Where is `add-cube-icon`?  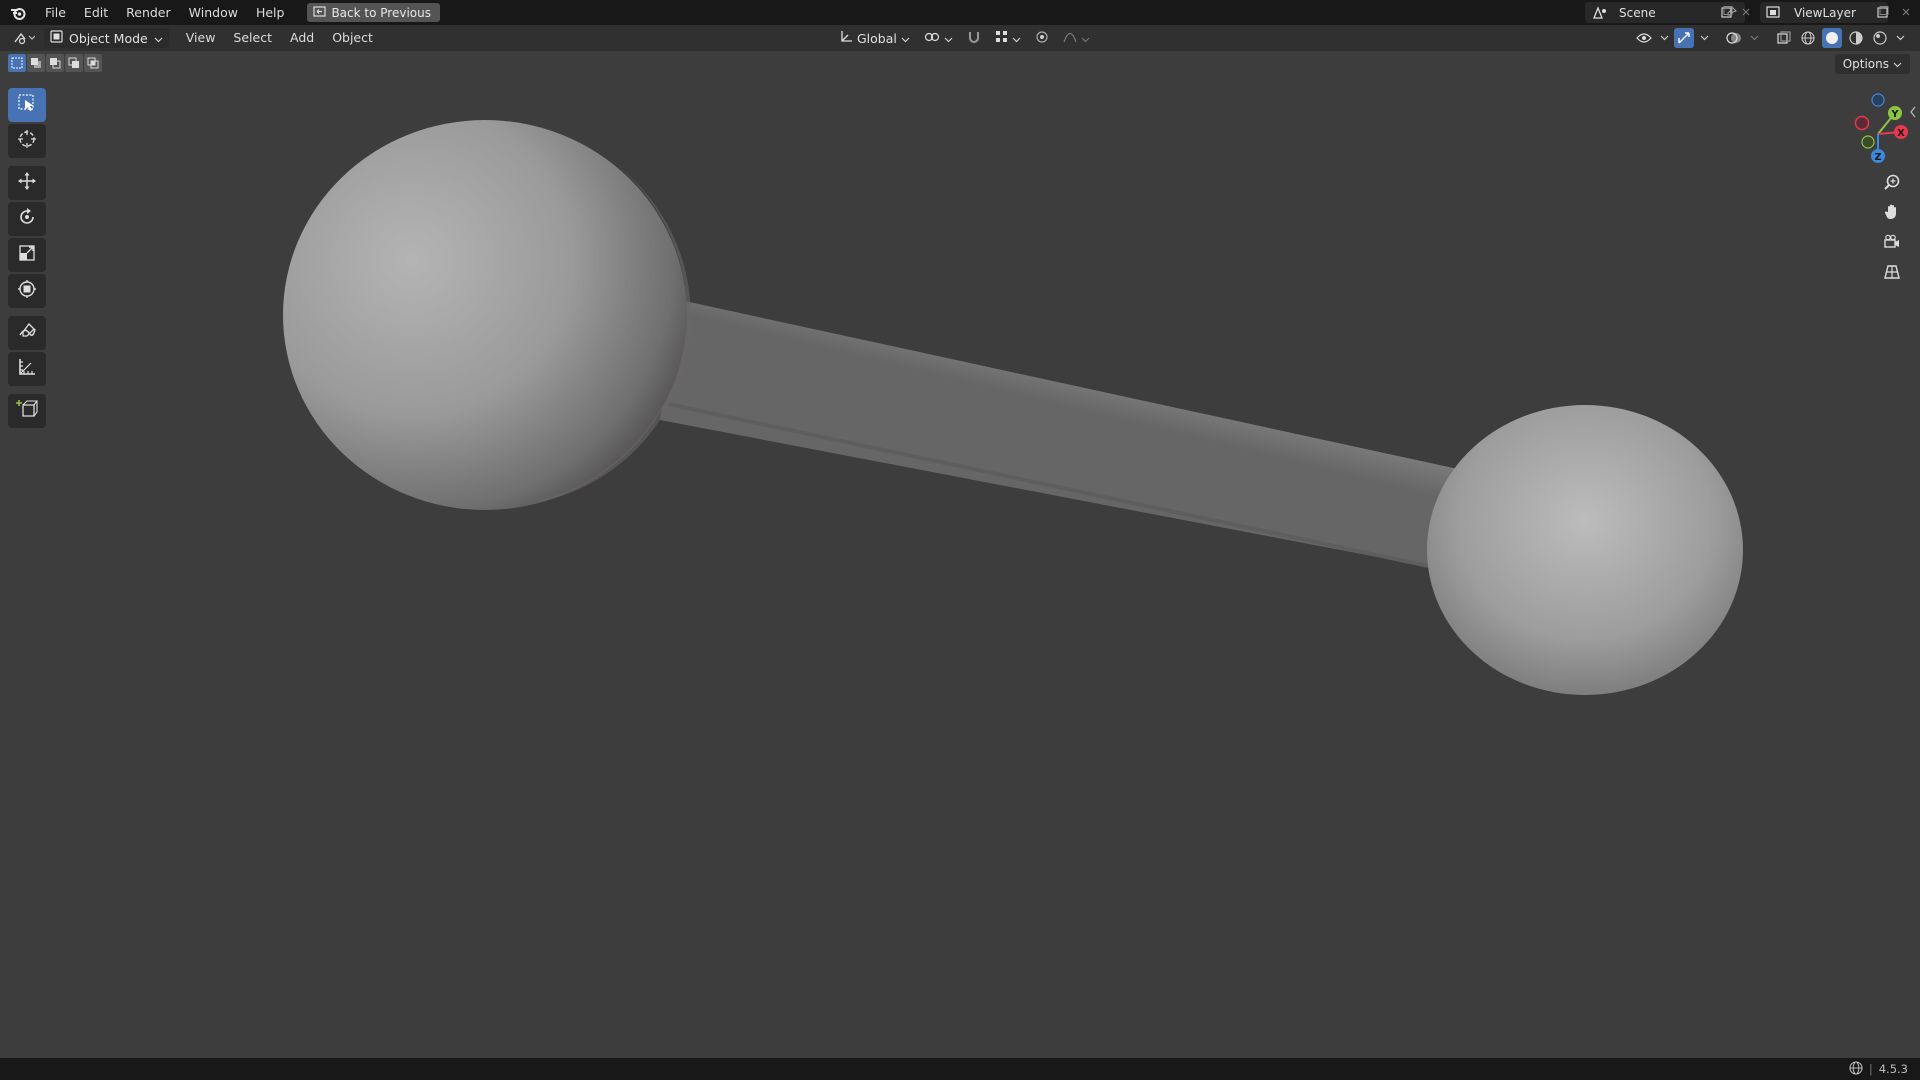
add-cube-icon is located at coordinates (27, 411).